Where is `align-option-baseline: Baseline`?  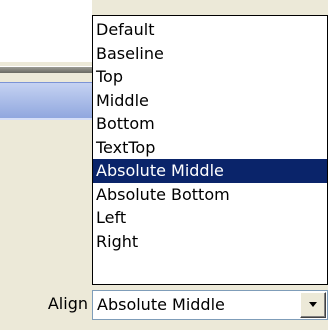
align-option-baseline: Baseline is located at coordinates (210, 54).